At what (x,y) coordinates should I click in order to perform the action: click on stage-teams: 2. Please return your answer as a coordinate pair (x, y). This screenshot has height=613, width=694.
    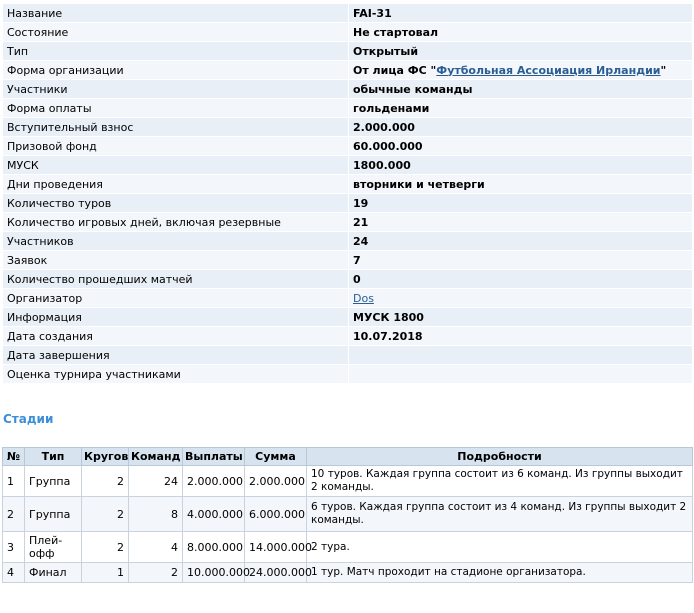
    Looking at the image, I should click on (155, 572).